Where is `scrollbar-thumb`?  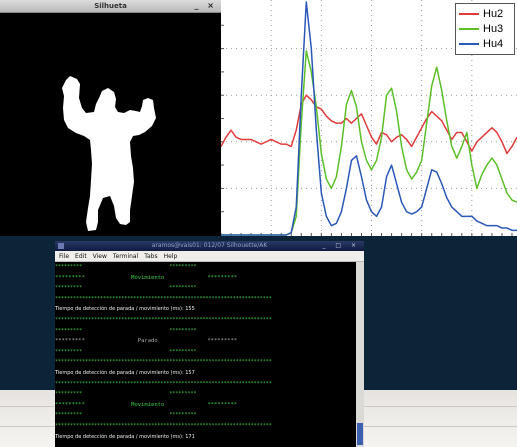 scrollbar-thumb is located at coordinates (360, 434).